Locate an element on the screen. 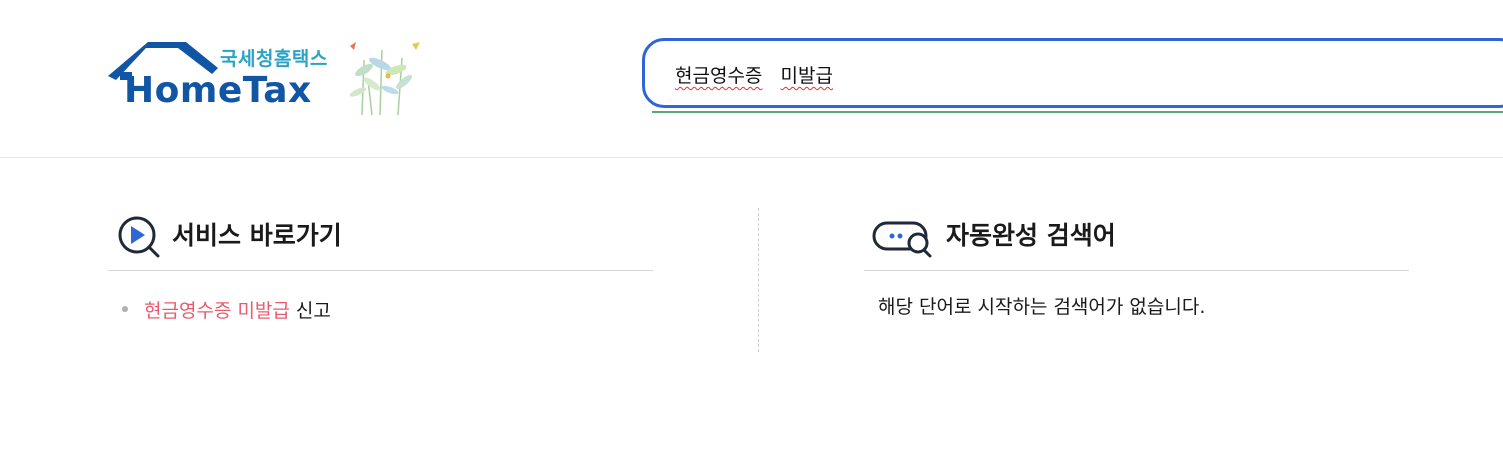 This screenshot has width=1503, height=454. search-value-word1: 현금영수증 is located at coordinates (719, 76).